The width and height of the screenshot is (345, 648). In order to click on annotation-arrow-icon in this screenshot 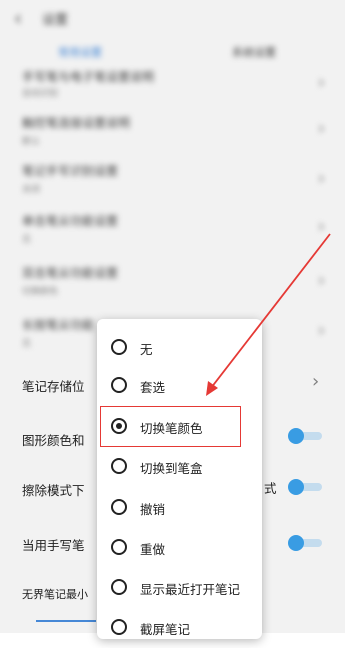, I will do `click(268, 314)`.